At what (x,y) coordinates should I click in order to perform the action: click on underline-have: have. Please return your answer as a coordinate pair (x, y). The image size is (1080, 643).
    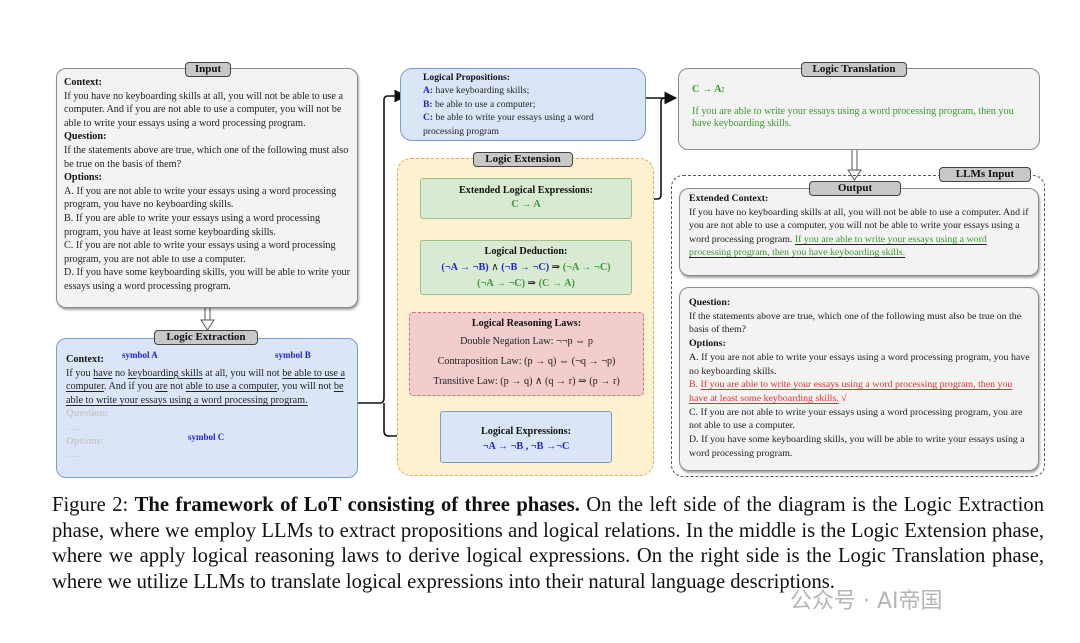
    Looking at the image, I should click on (103, 373).